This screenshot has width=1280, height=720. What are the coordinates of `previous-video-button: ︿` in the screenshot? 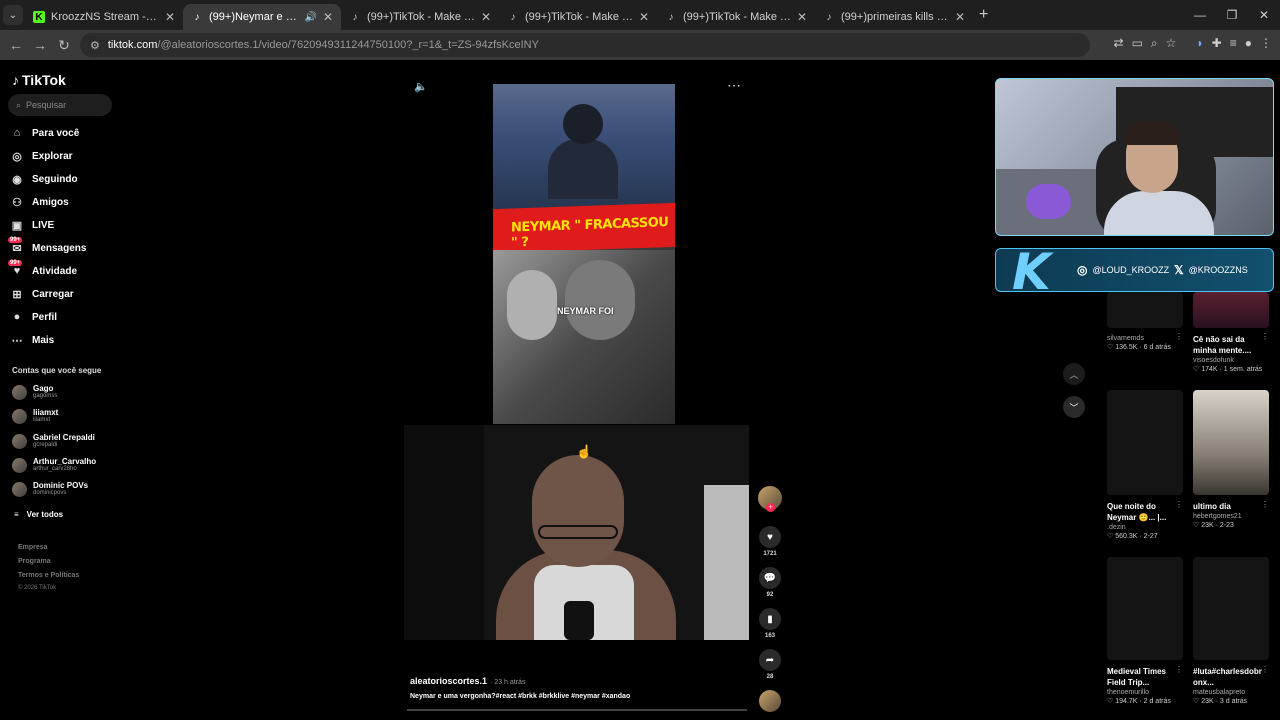 It's located at (1074, 374).